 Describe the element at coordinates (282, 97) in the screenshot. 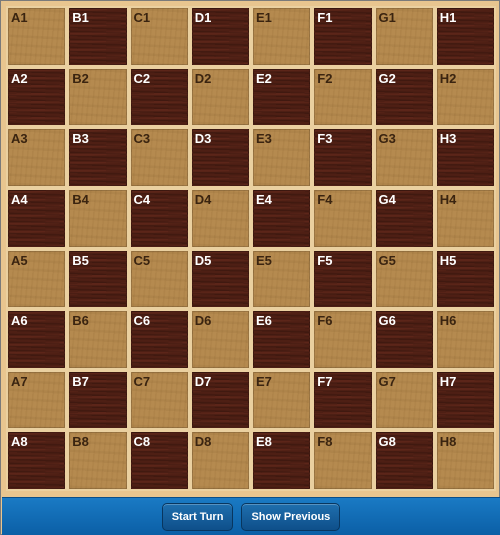

I see `board-square-e2: E2` at that location.